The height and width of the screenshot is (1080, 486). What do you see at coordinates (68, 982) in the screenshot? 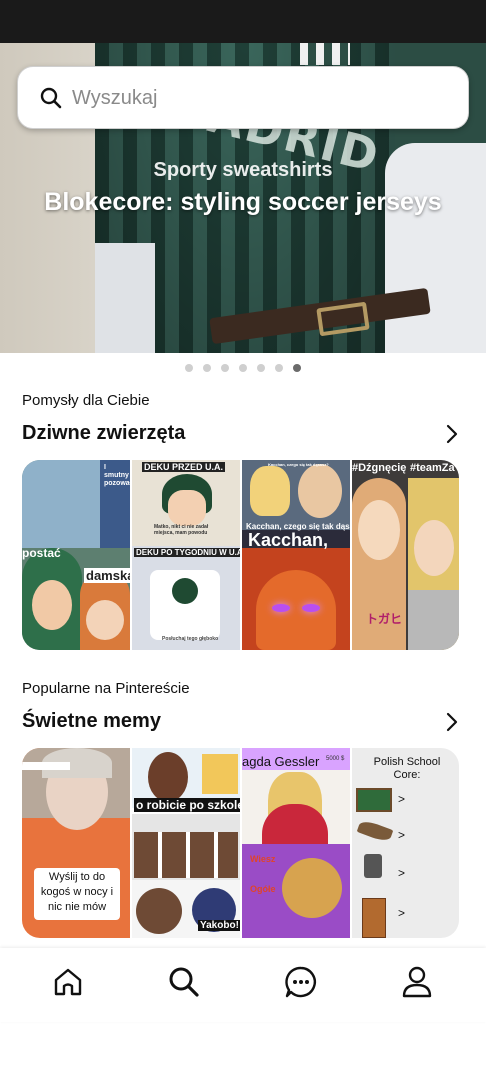
I see `home-icon` at bounding box center [68, 982].